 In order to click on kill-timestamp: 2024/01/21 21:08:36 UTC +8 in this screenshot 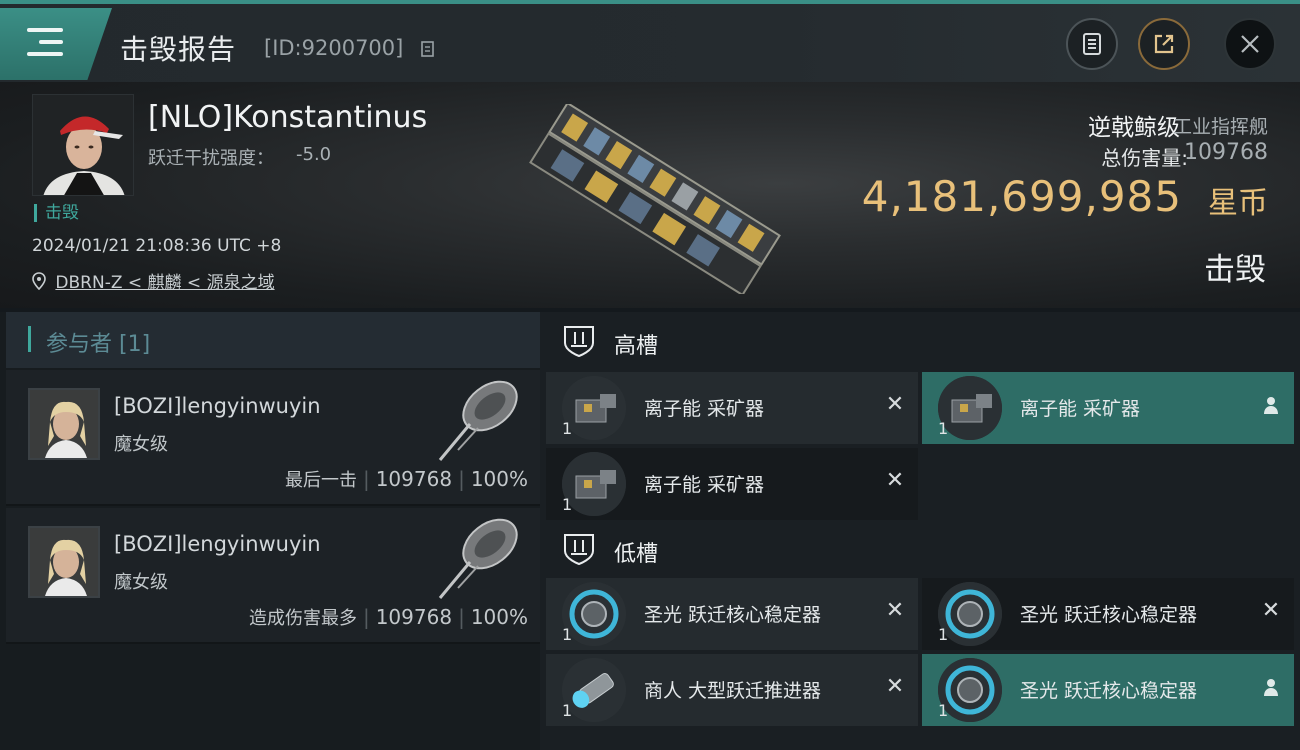, I will do `click(157, 246)`.